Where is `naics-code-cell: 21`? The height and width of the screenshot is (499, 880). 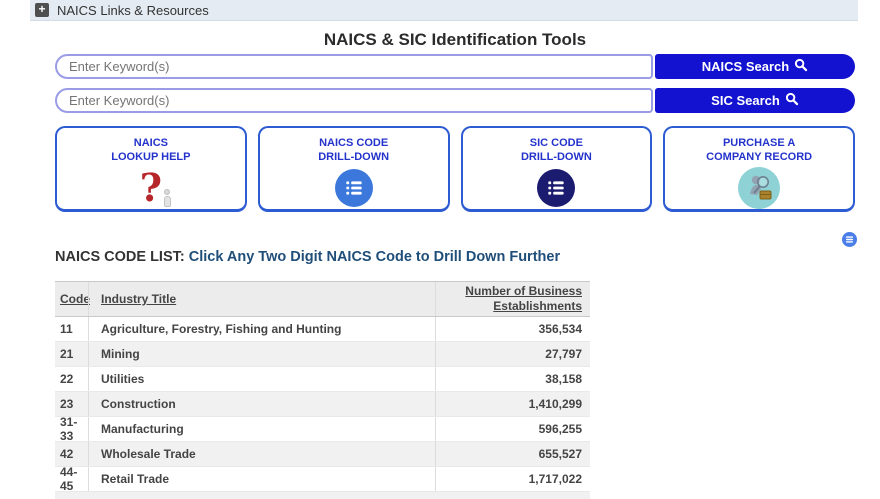 naics-code-cell: 21 is located at coordinates (71, 354).